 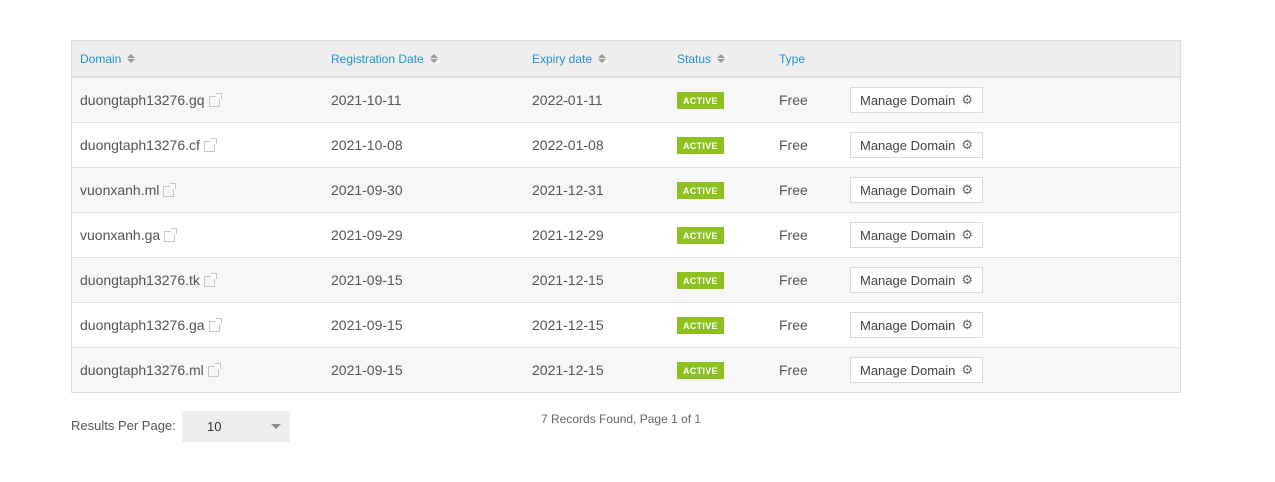 I want to click on domain-cell: duongtaph13276.ml, so click(x=197, y=370).